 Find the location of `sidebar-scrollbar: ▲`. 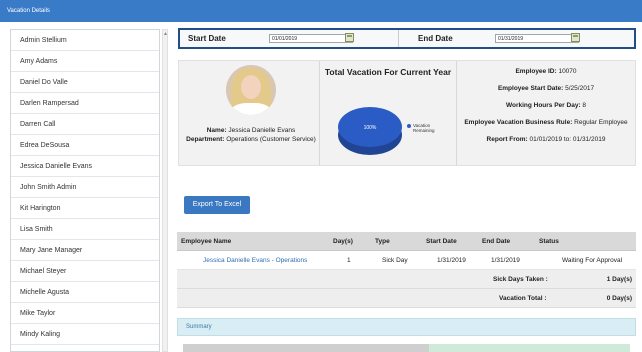

sidebar-scrollbar: ▲ is located at coordinates (165, 190).